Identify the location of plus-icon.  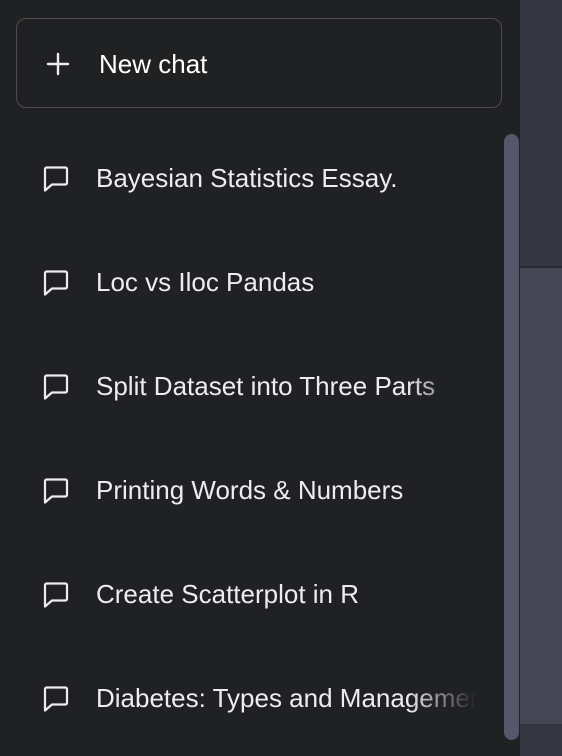
(58, 64).